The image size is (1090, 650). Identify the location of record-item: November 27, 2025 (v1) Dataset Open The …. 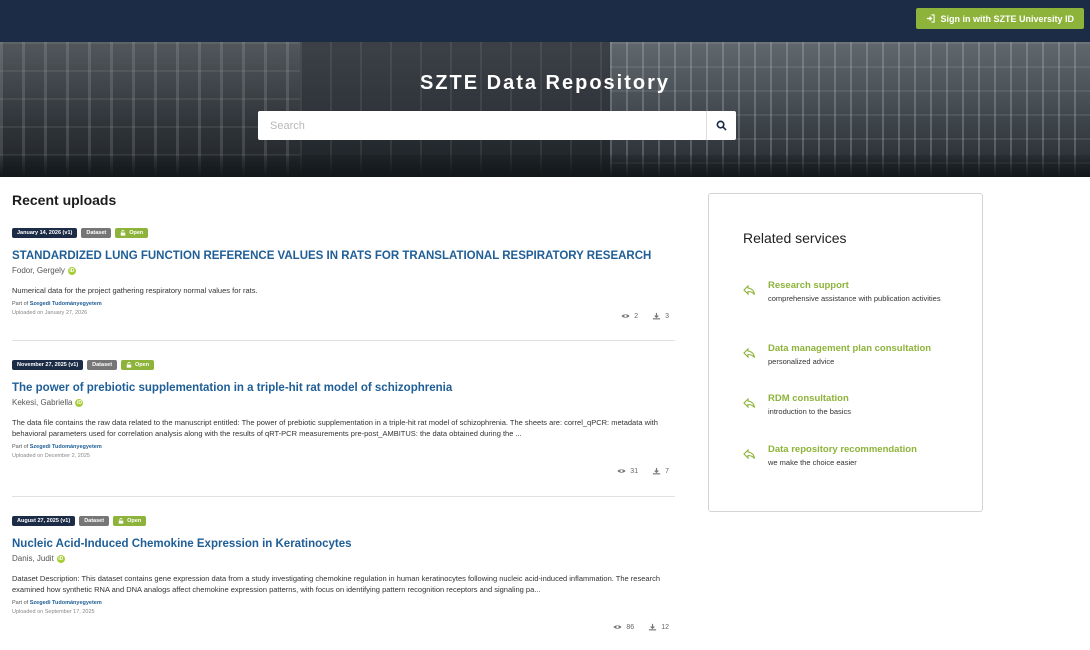
(343, 422).